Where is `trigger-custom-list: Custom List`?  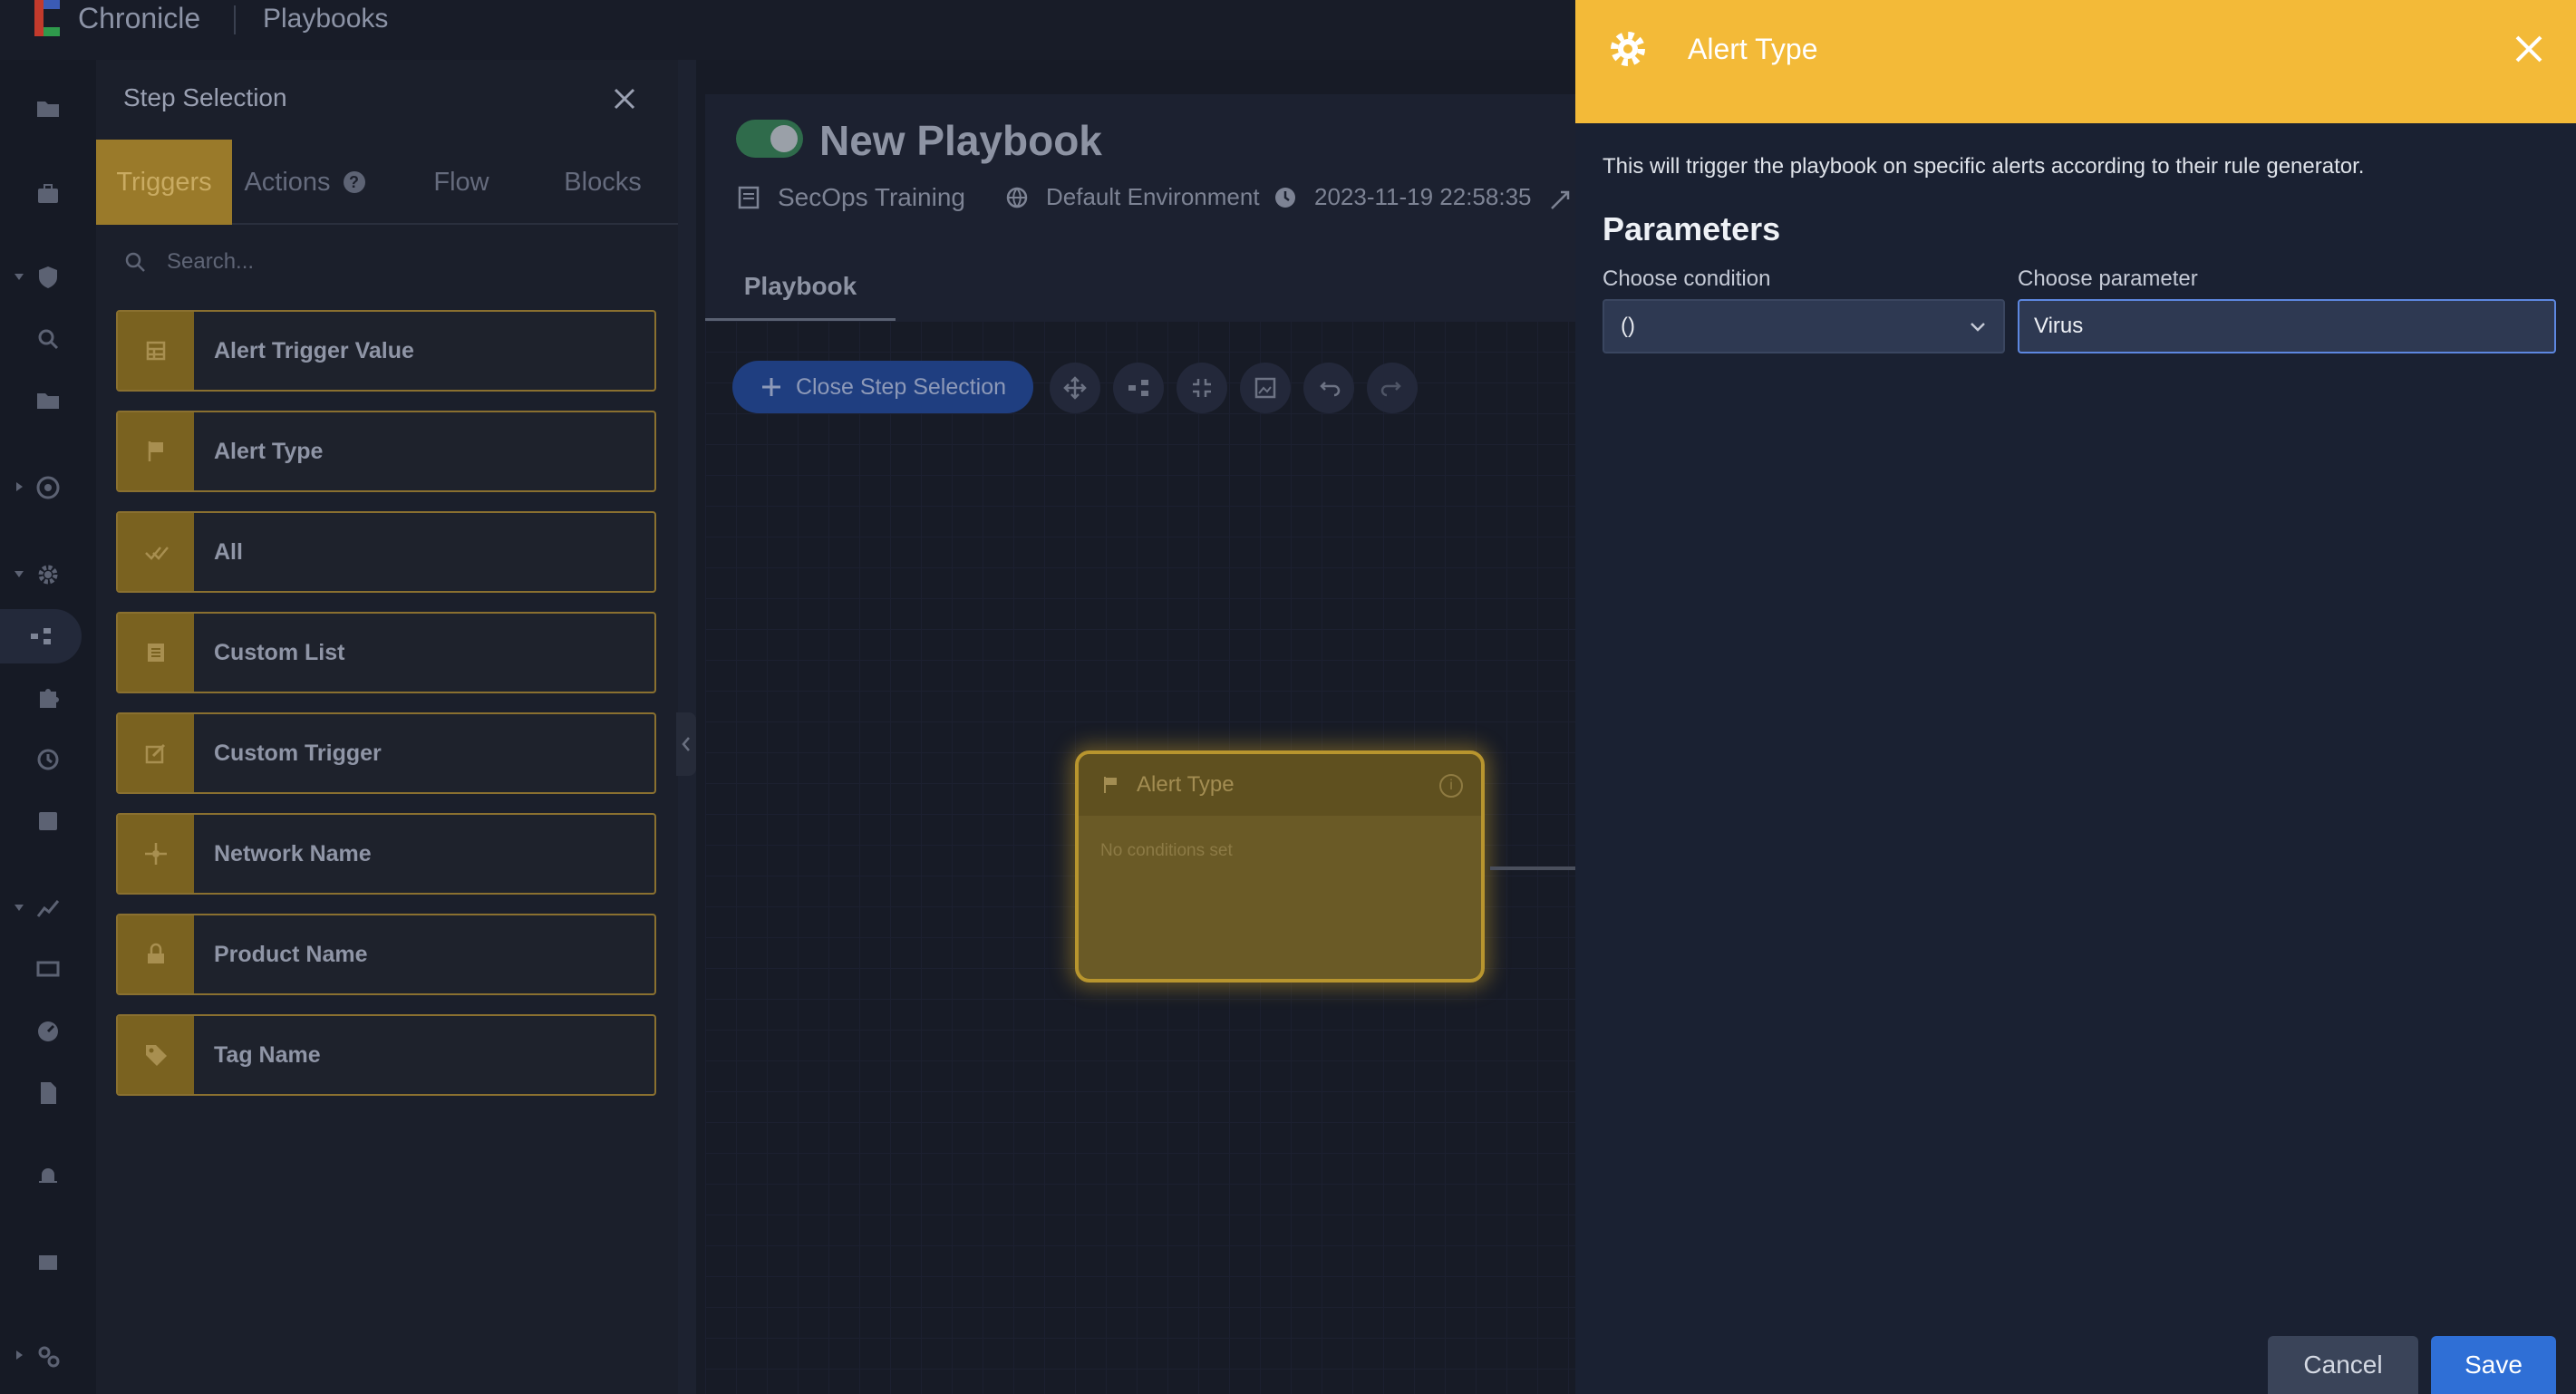 trigger-custom-list: Custom List is located at coordinates (386, 652).